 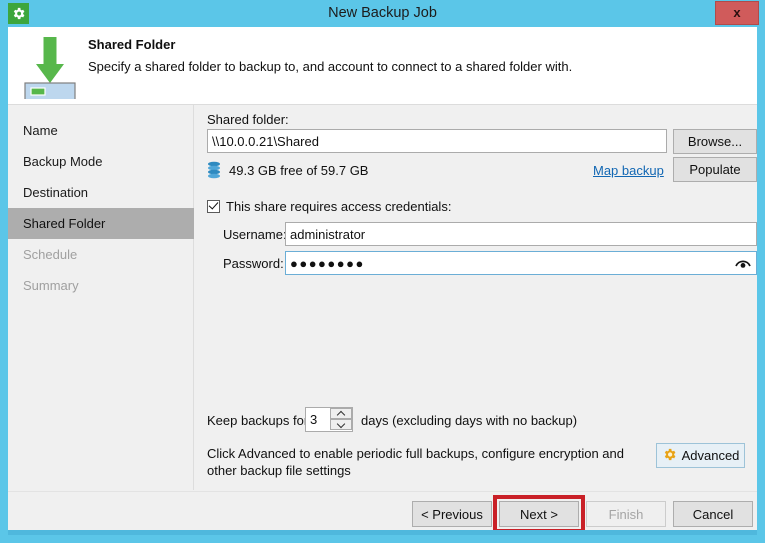 I want to click on download-to-drive-icon, so click(x=50, y=67).